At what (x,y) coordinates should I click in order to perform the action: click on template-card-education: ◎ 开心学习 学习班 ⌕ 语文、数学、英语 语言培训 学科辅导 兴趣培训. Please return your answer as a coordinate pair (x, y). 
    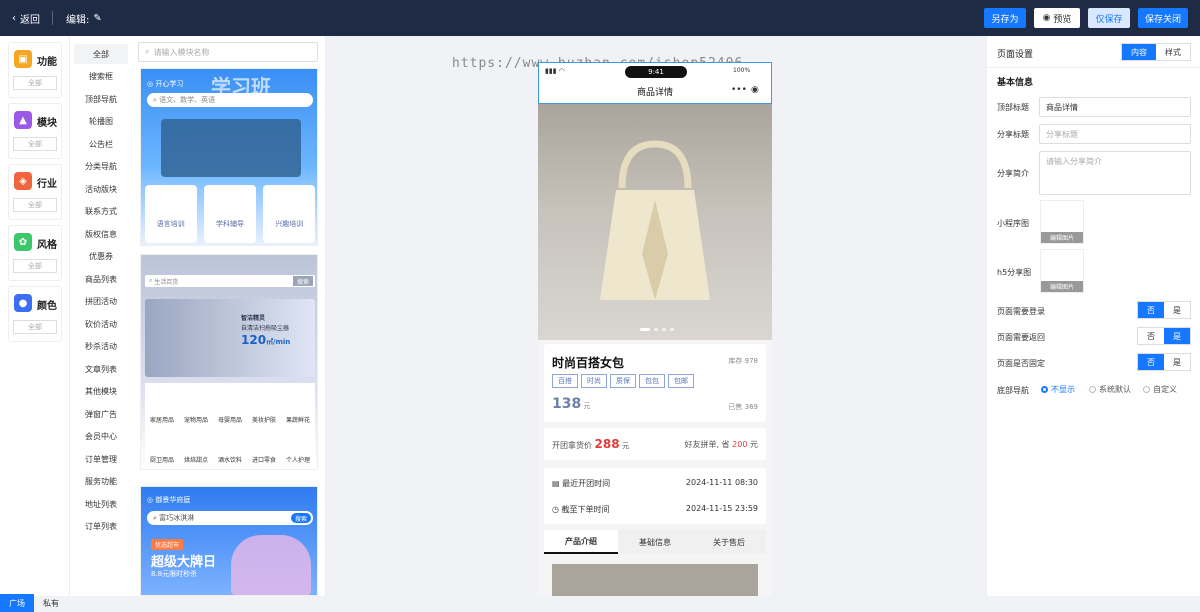
    Looking at the image, I should click on (229, 157).